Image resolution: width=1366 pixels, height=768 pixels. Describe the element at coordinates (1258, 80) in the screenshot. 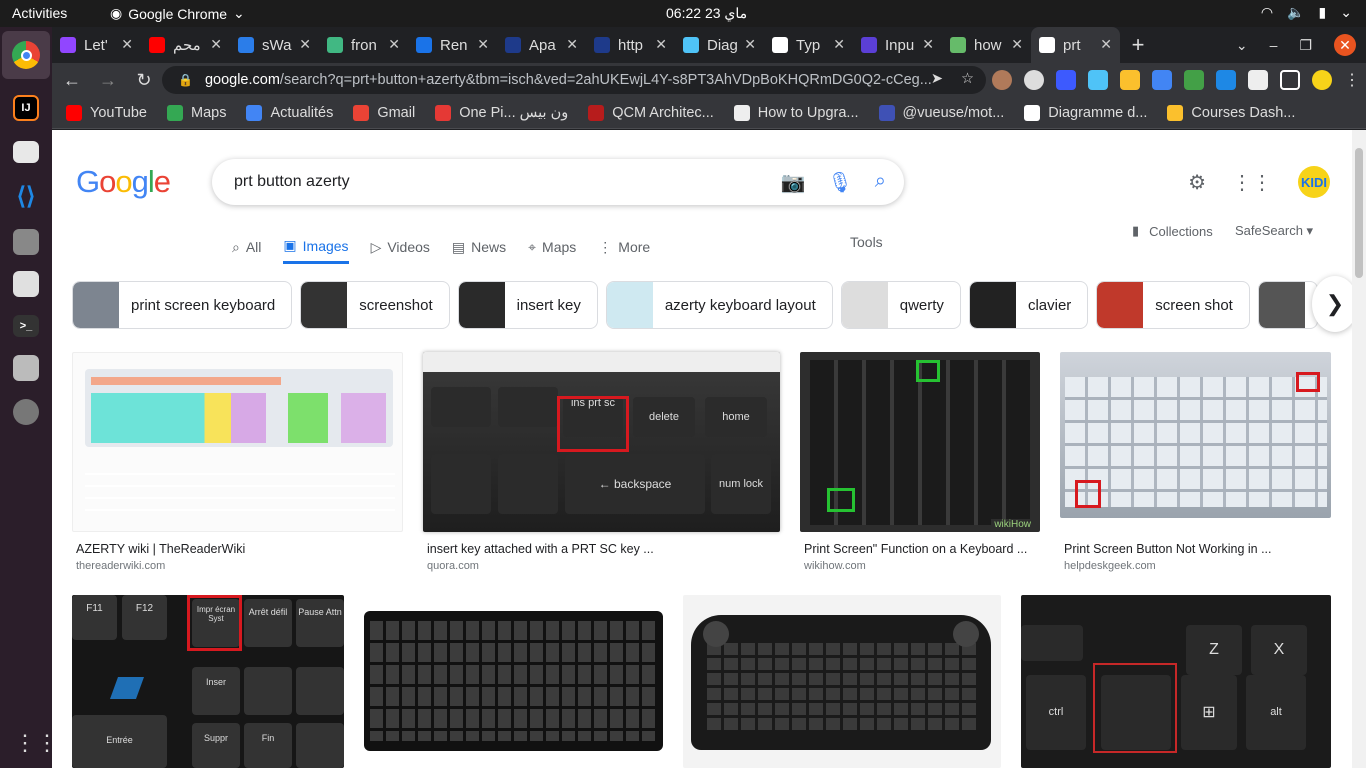

I see `puzzle-icon` at that location.